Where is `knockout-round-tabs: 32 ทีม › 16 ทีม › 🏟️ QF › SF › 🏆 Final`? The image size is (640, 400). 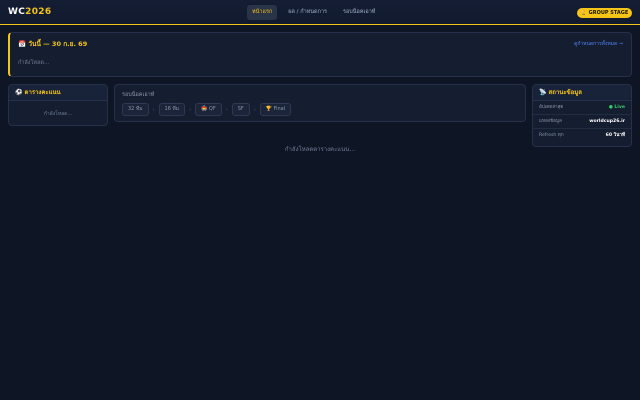
knockout-round-tabs: 32 ทีม › 16 ทีม › 🏟️ QF › SF › 🏆 Final is located at coordinates (207, 109).